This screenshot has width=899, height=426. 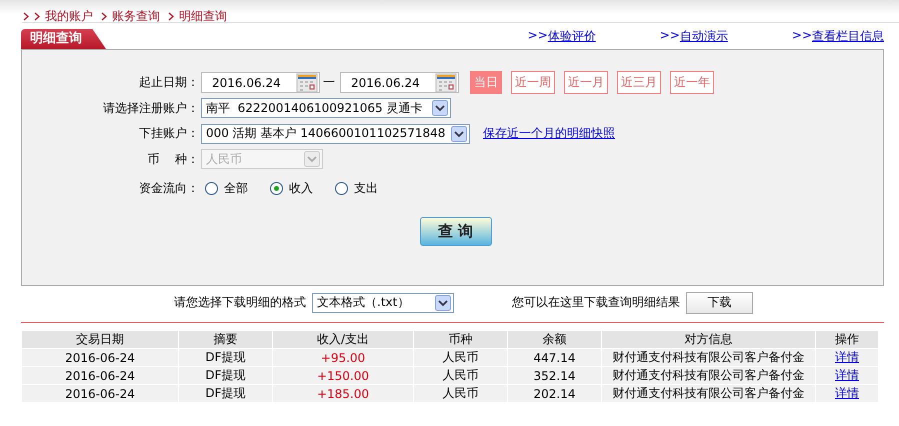 I want to click on column-header: 收入/支出, so click(x=343, y=339).